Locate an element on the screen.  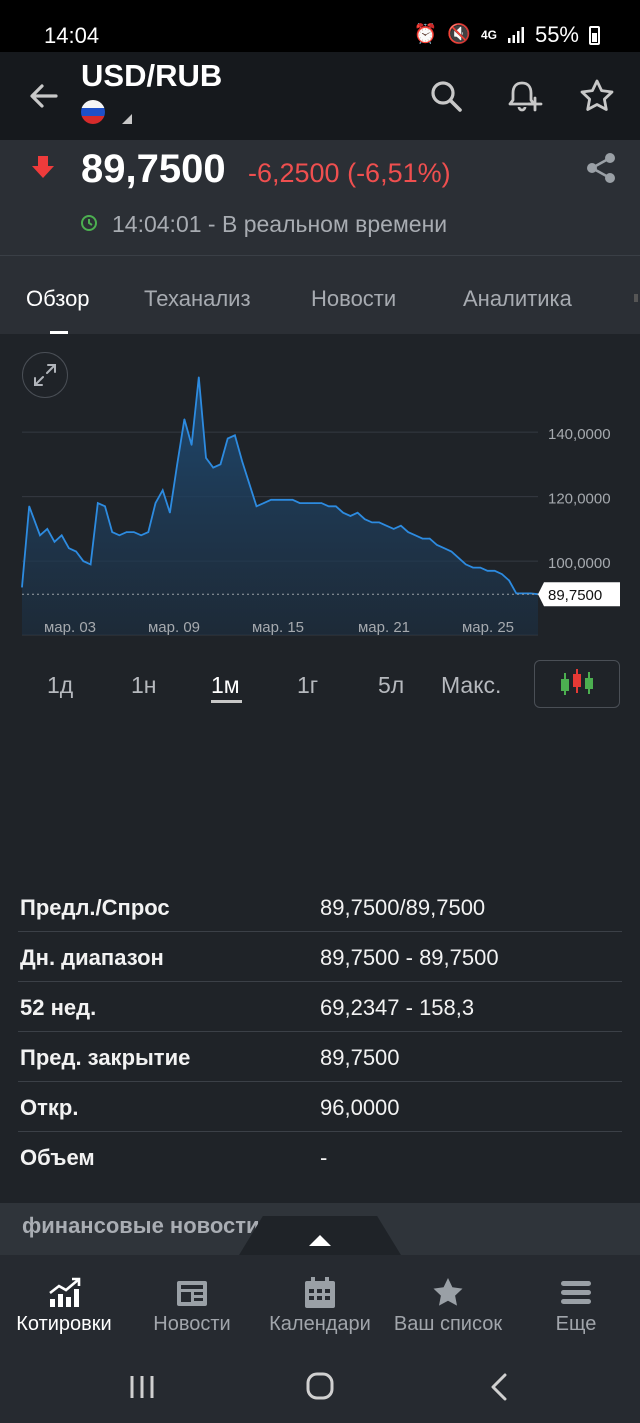
nav-label: Ваш список is located at coordinates (448, 1324).